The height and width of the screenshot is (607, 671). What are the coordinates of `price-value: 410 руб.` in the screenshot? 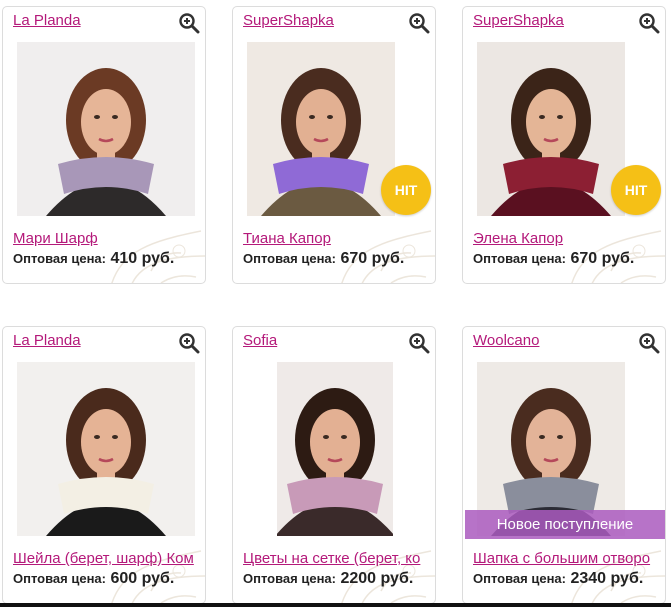 It's located at (142, 258).